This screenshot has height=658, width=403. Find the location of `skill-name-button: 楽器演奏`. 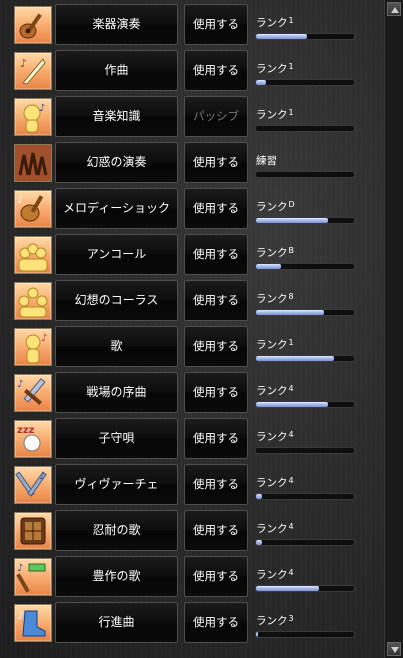

skill-name-button: 楽器演奏 is located at coordinates (116, 24).